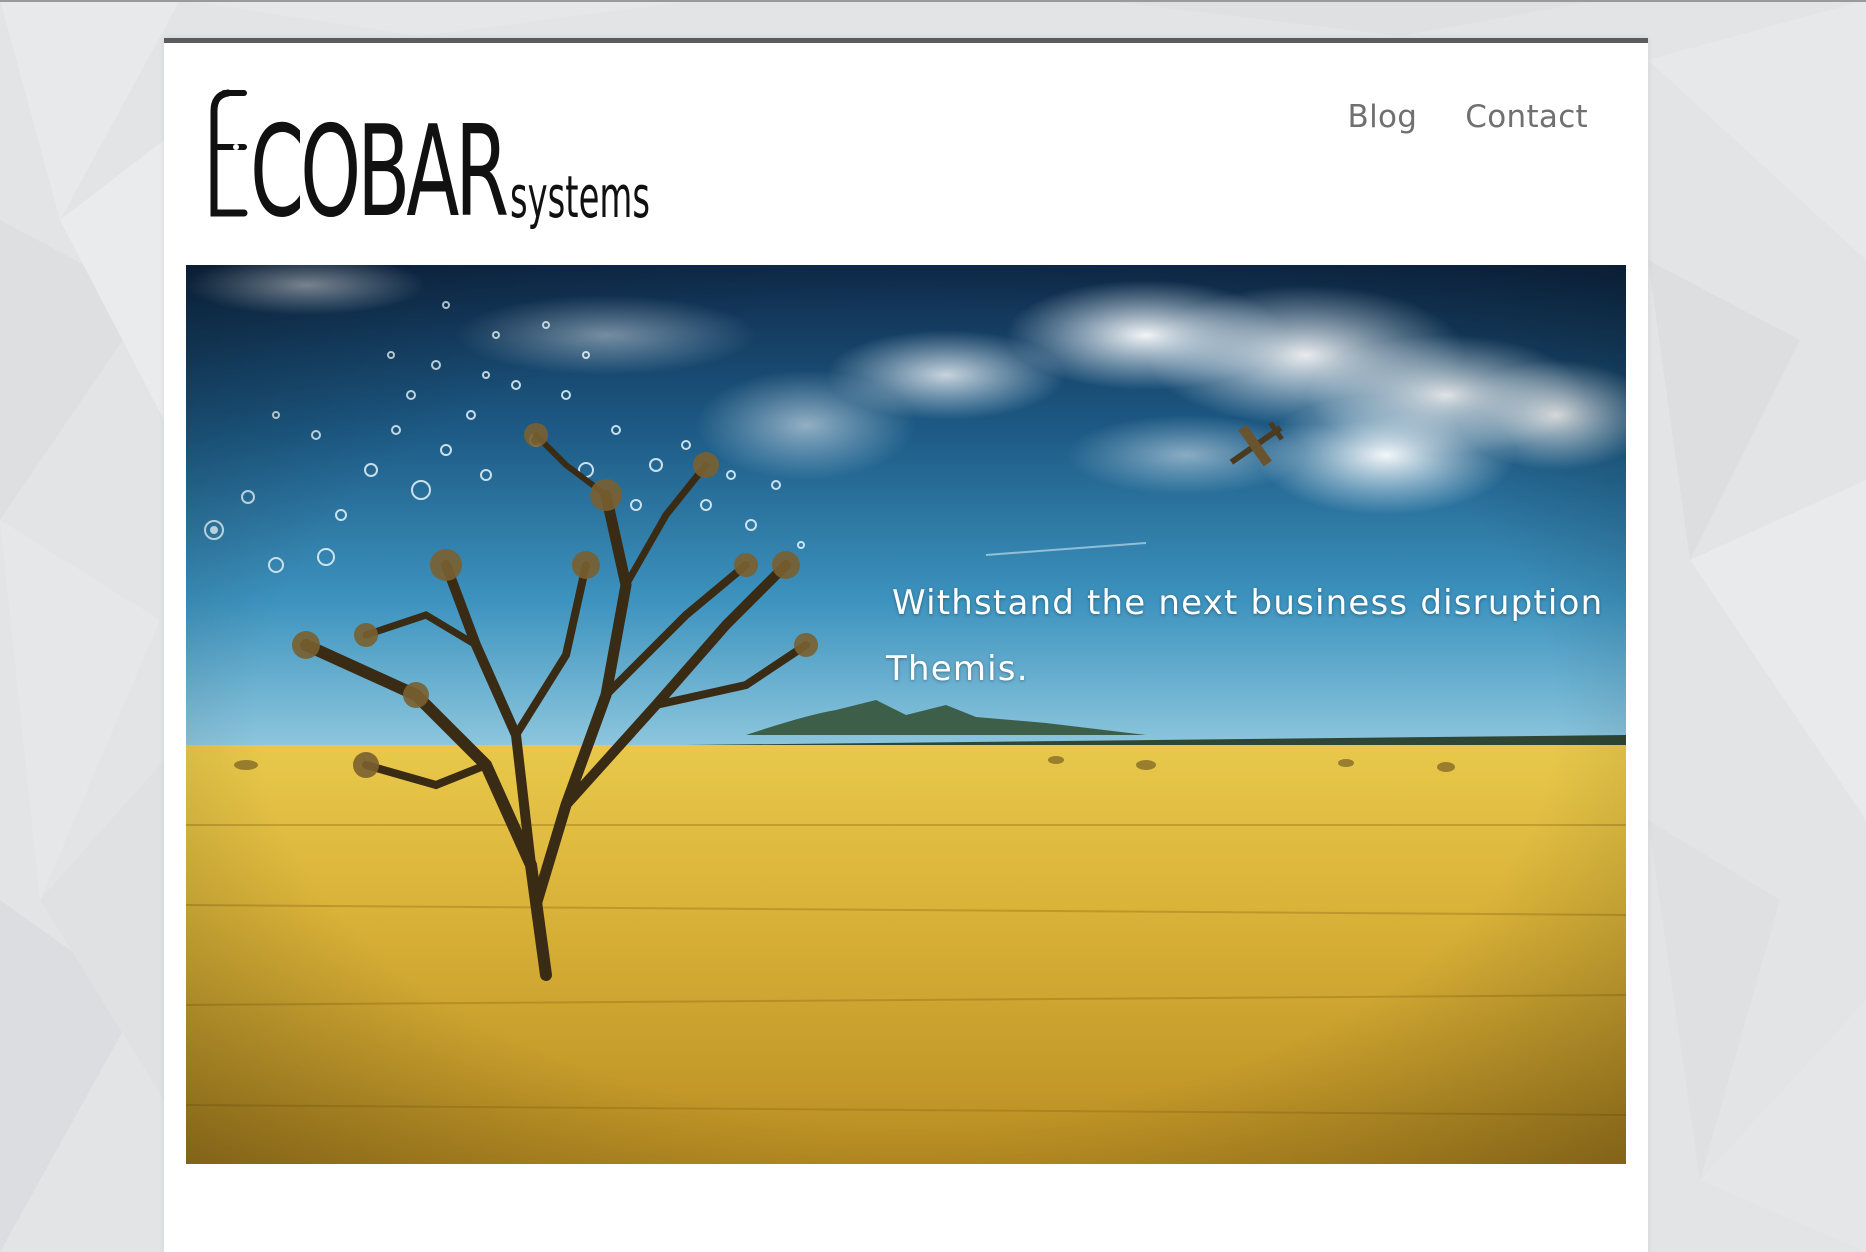  I want to click on main-nav: Blog Contact, so click(1468, 117).